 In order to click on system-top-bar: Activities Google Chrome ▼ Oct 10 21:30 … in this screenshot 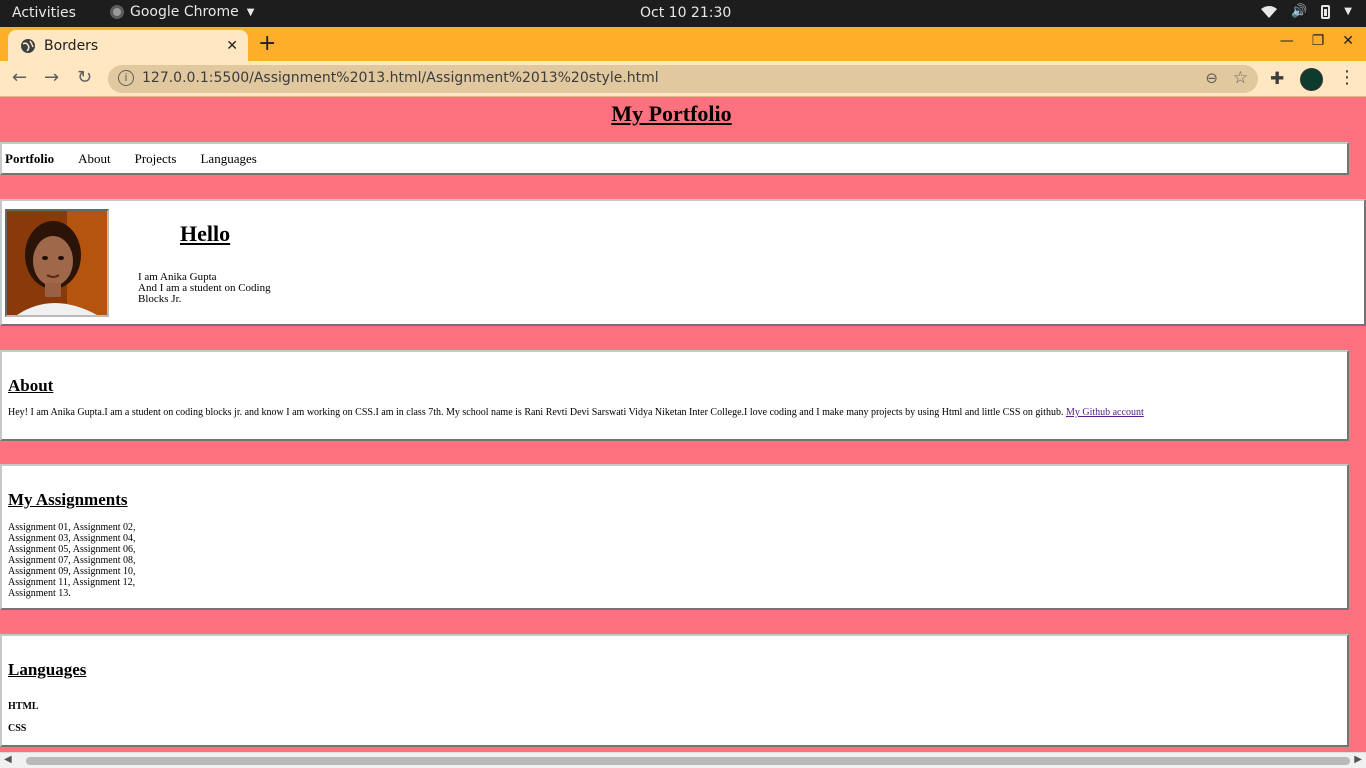, I will do `click(683, 13)`.